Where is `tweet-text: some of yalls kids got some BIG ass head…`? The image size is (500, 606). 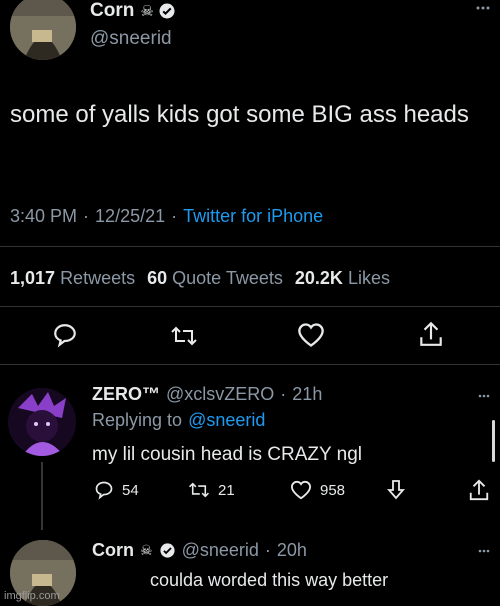 tweet-text: some of yalls kids got some BIG ass head… is located at coordinates (239, 114).